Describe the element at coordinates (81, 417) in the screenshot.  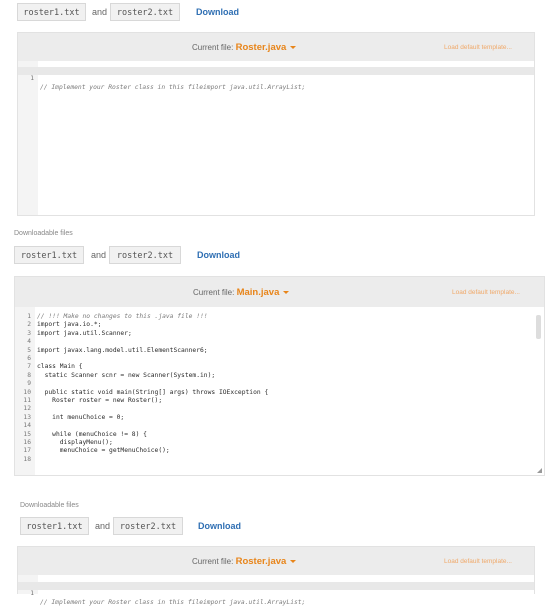
I see `line-text: int menuChoice = 0;` at that location.